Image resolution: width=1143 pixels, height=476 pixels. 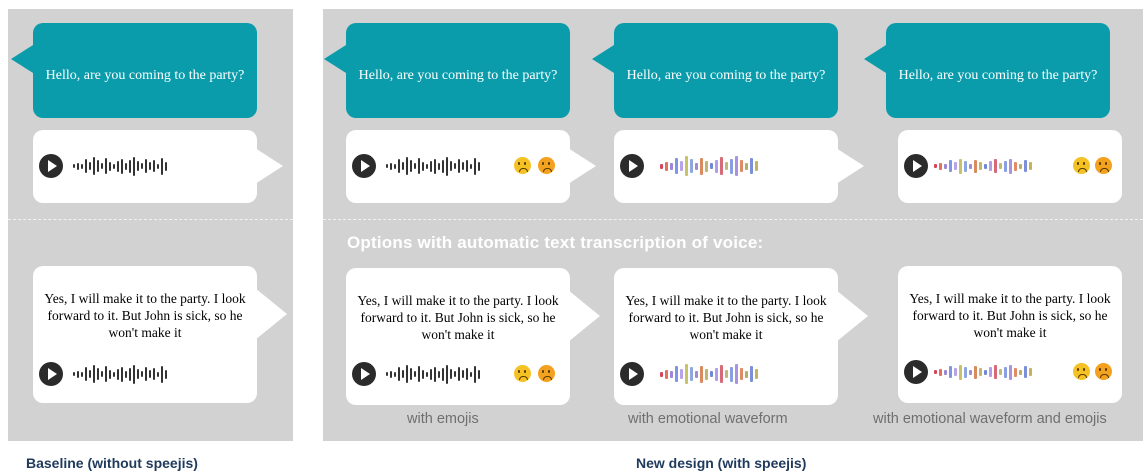 What do you see at coordinates (983, 166) in the screenshot?
I see `emotional-waveform` at bounding box center [983, 166].